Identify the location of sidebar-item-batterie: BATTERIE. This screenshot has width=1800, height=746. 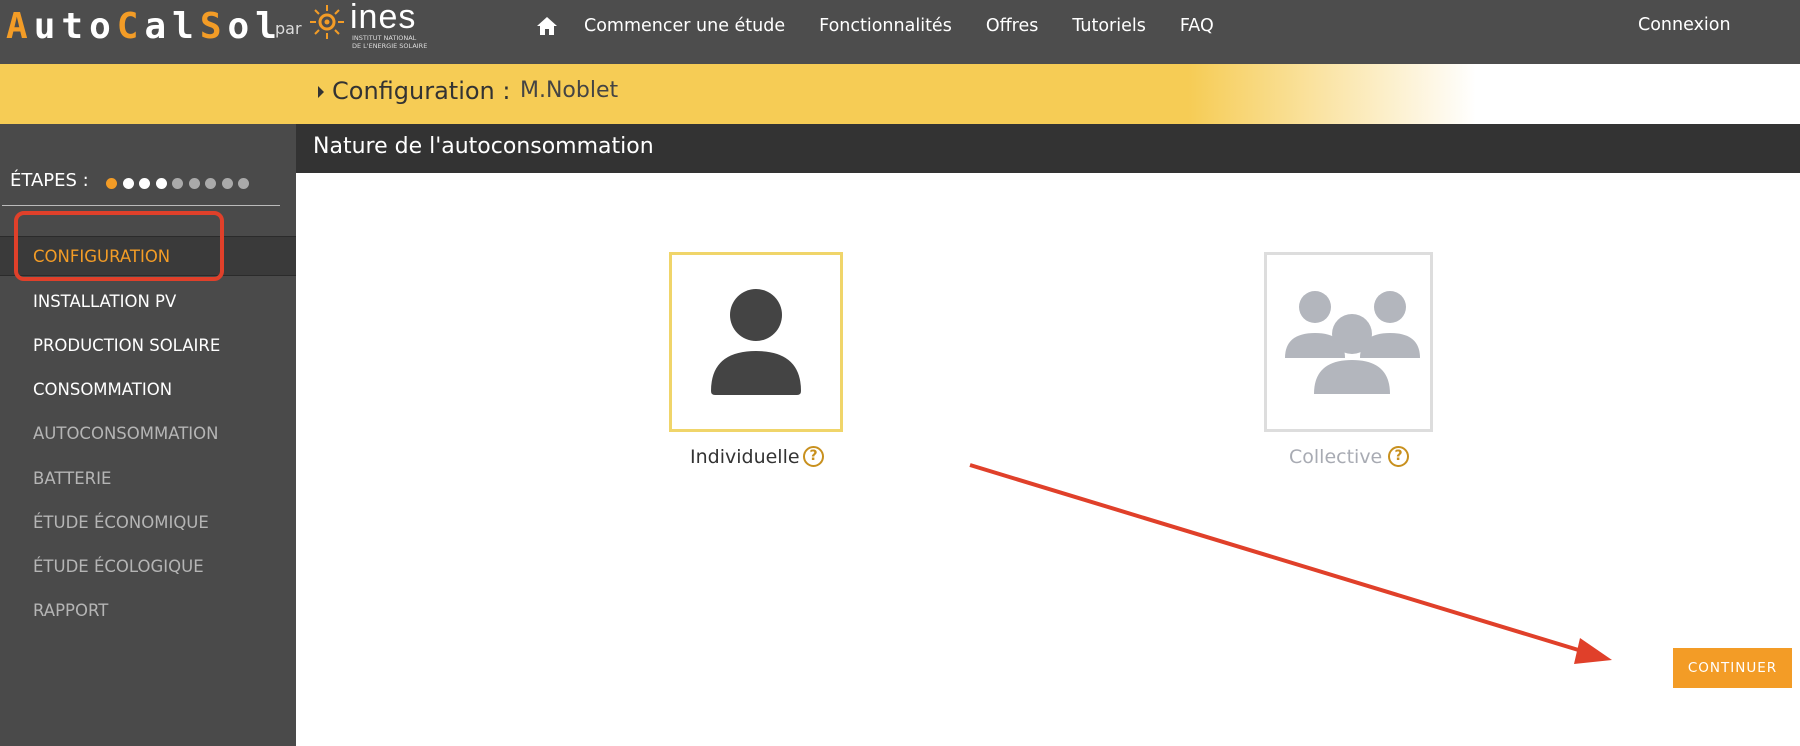
(72, 478).